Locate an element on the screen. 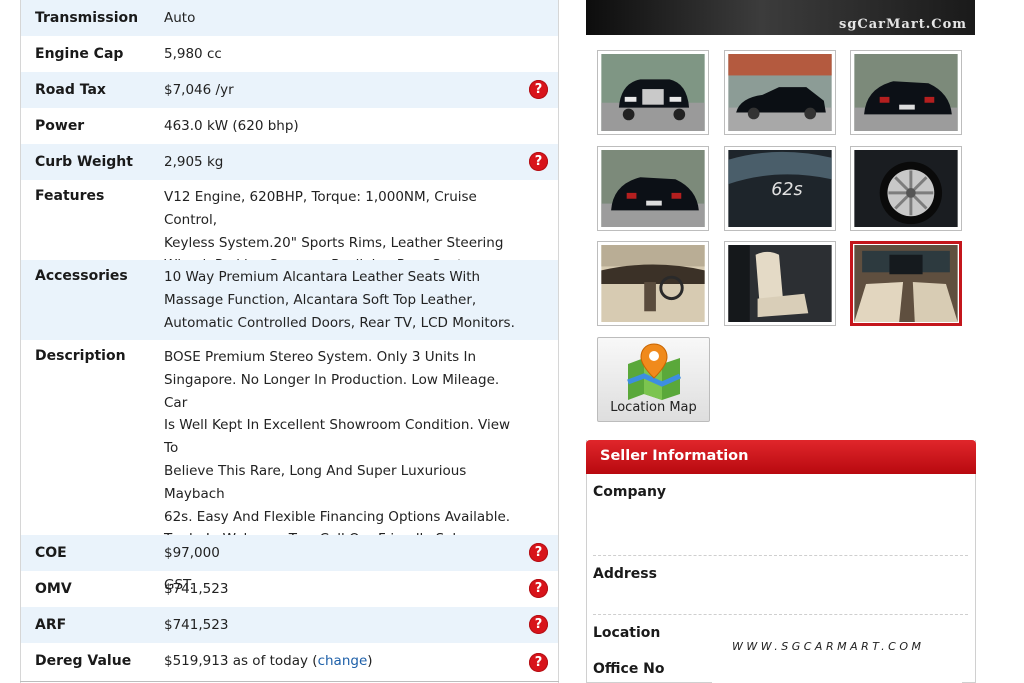 Image resolution: width=1024 pixels, height=683 pixels. spec-row: Curb Weight 2,905 kg? is located at coordinates (289, 162).